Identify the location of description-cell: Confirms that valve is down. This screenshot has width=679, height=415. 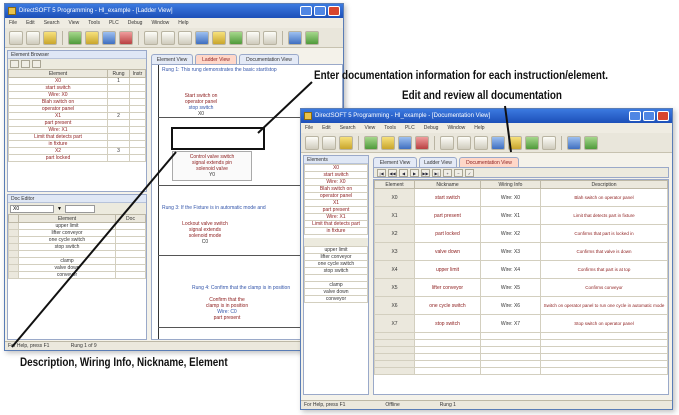
(604, 251).